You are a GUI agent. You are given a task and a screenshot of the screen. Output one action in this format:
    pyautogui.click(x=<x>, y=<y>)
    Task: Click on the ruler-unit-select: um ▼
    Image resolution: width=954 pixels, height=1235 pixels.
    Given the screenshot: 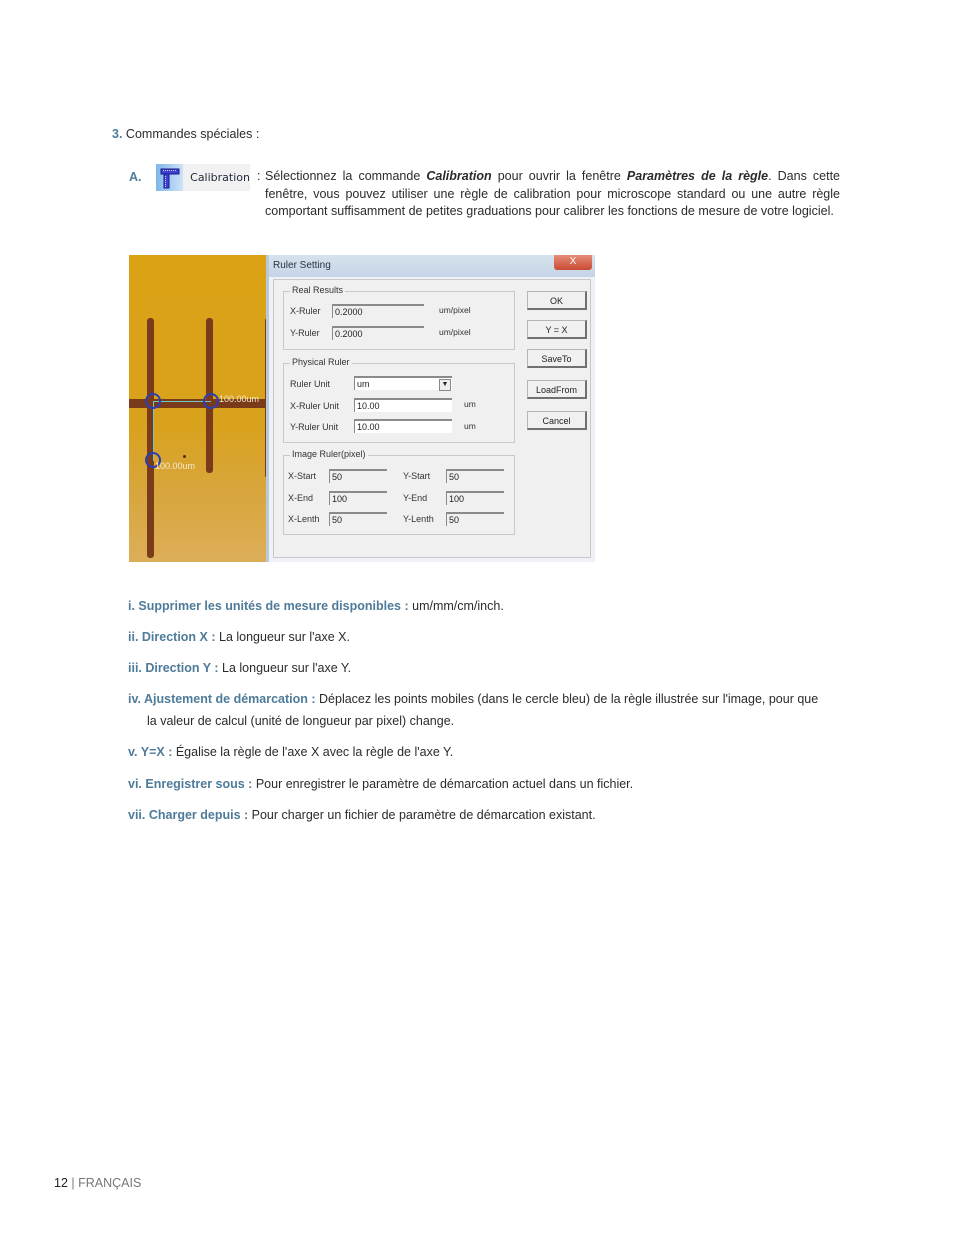 What is the action you would take?
    pyautogui.click(x=403, y=383)
    